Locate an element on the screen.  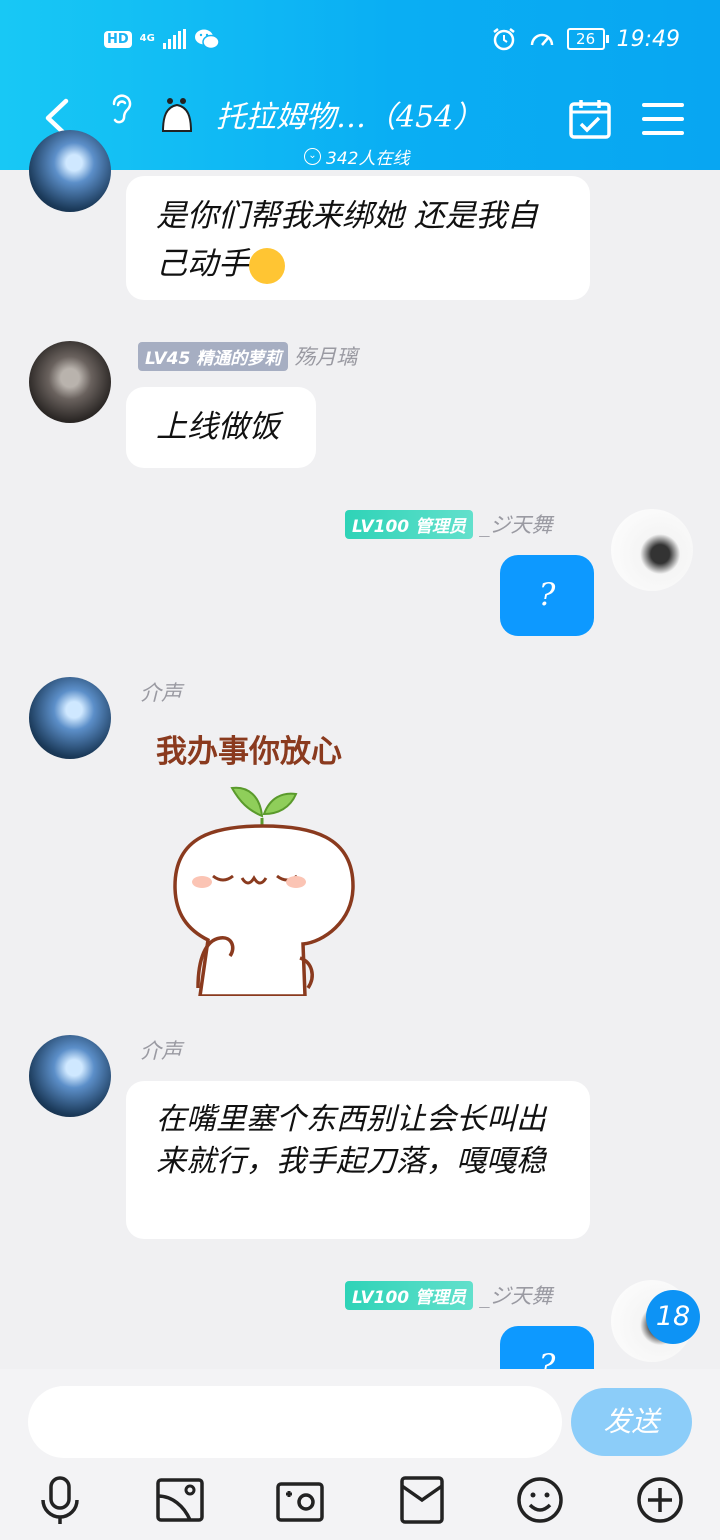
emoji-icon is located at coordinates (540, 1500).